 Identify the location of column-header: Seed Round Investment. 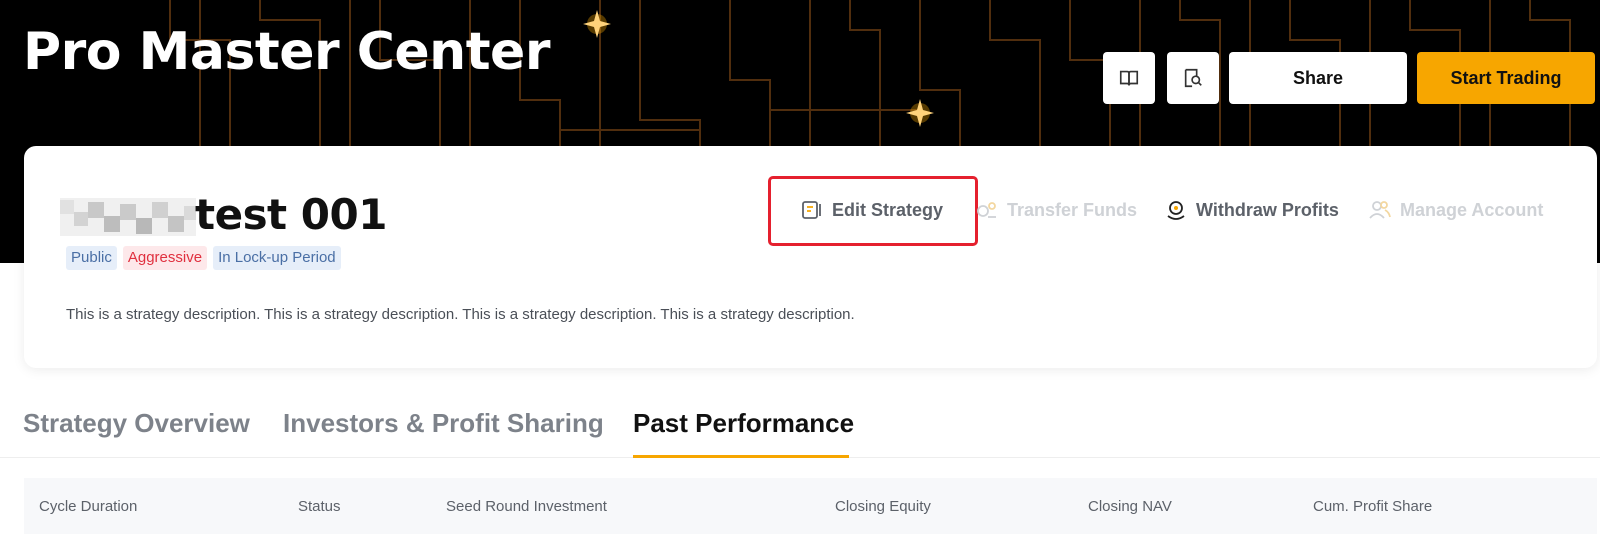
(526, 506).